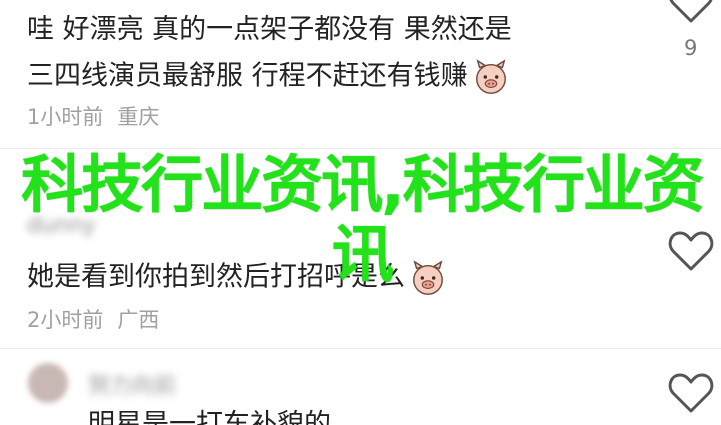  What do you see at coordinates (269, 29) in the screenshot?
I see `comment-text-line-1: 哇 好漂亮 真的一点架子都没有 果然还是` at bounding box center [269, 29].